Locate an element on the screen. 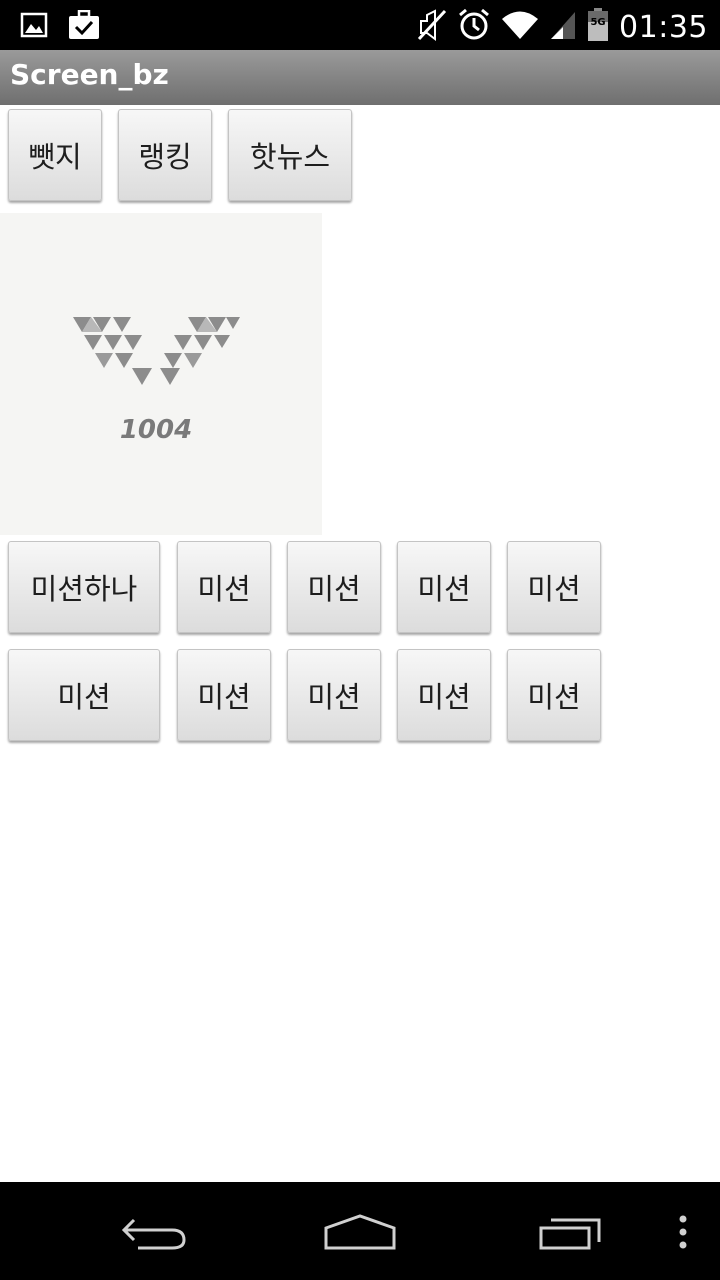 The height and width of the screenshot is (1280, 720). navigation-bar is located at coordinates (360, 1231).